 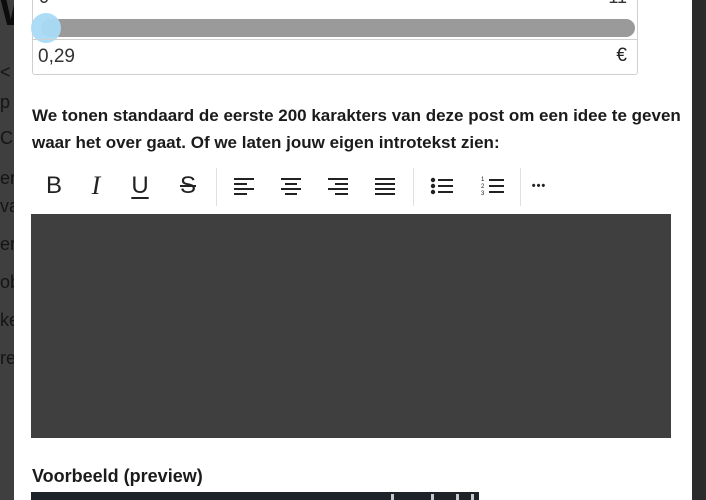 What do you see at coordinates (621, 55) in the screenshot?
I see `currency-symbol: €` at bounding box center [621, 55].